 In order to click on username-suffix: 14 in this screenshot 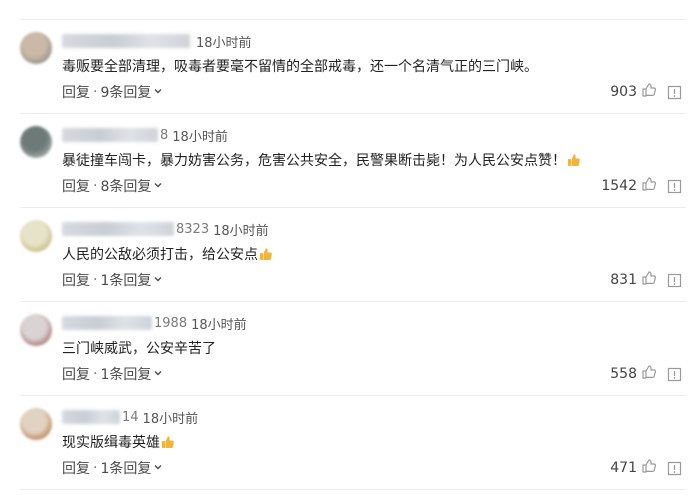, I will do `click(130, 417)`.